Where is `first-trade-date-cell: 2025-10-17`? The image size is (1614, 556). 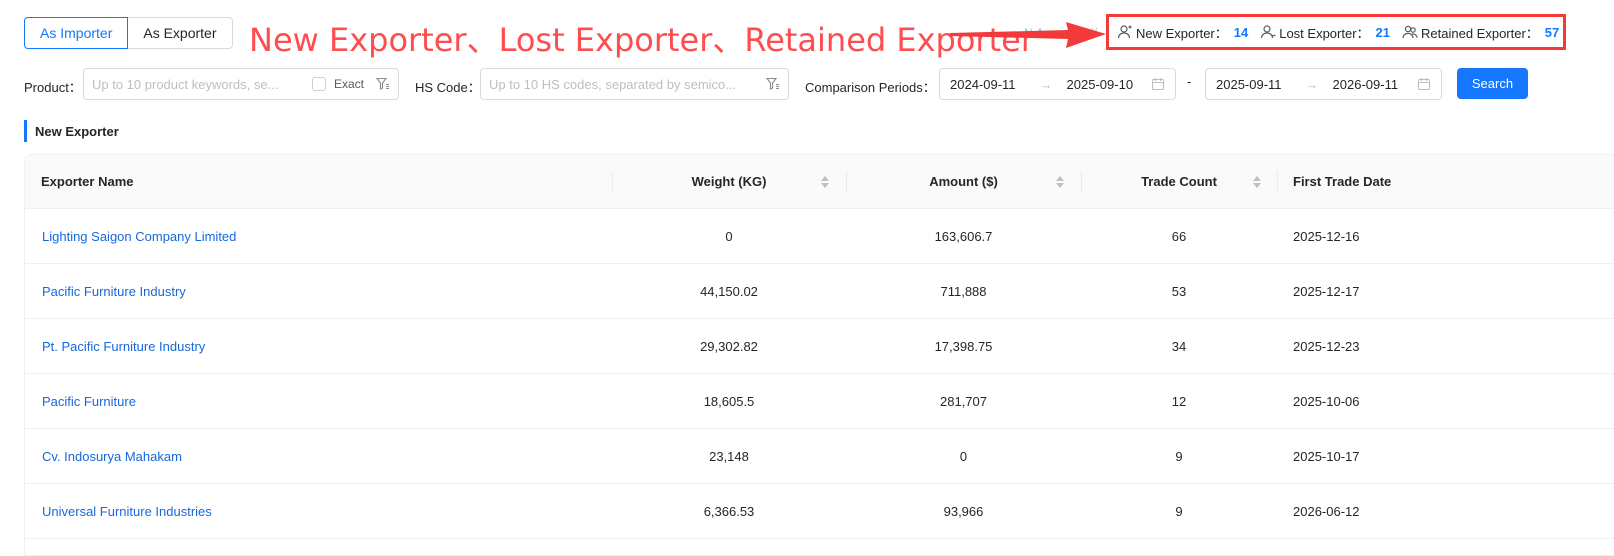 first-trade-date-cell: 2025-10-17 is located at coordinates (1326, 456).